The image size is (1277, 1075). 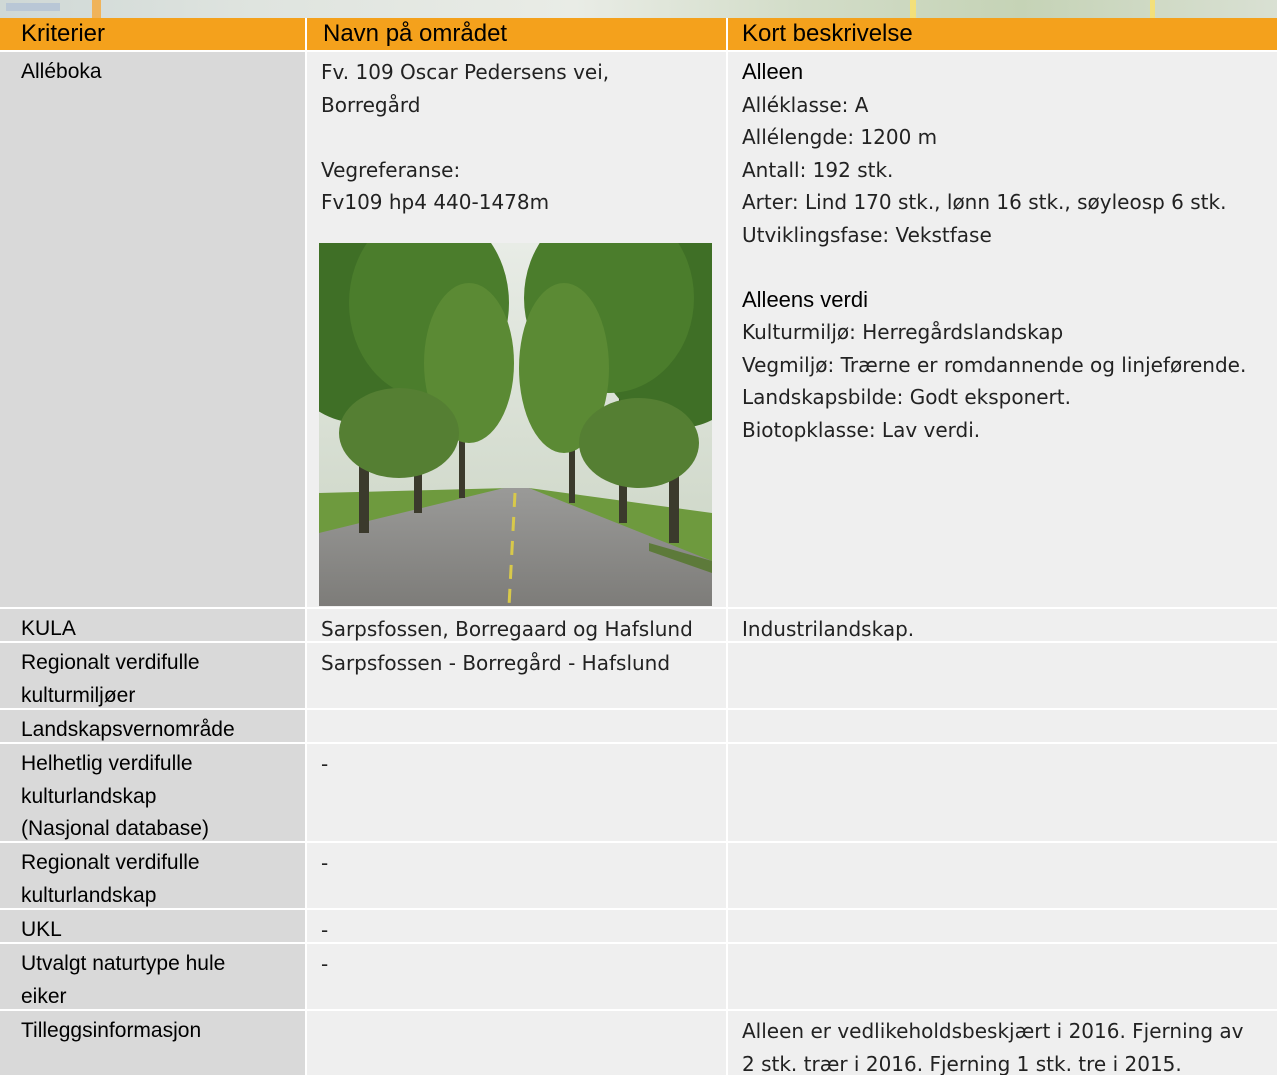 I want to click on row-label-landskapsvern: Landskapsvernområde, so click(x=152, y=726).